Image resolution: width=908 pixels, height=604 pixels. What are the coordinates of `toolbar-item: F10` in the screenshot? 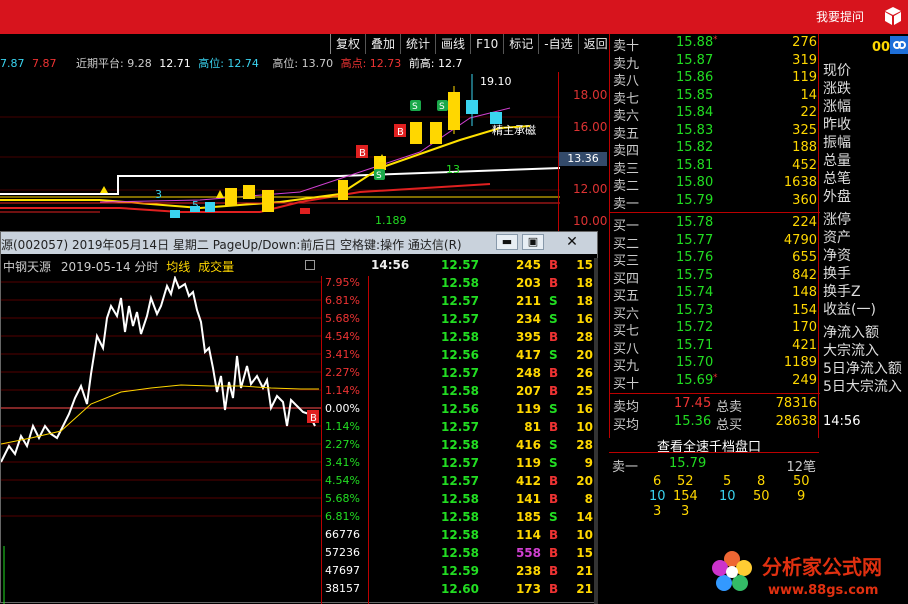 It's located at (486, 44).